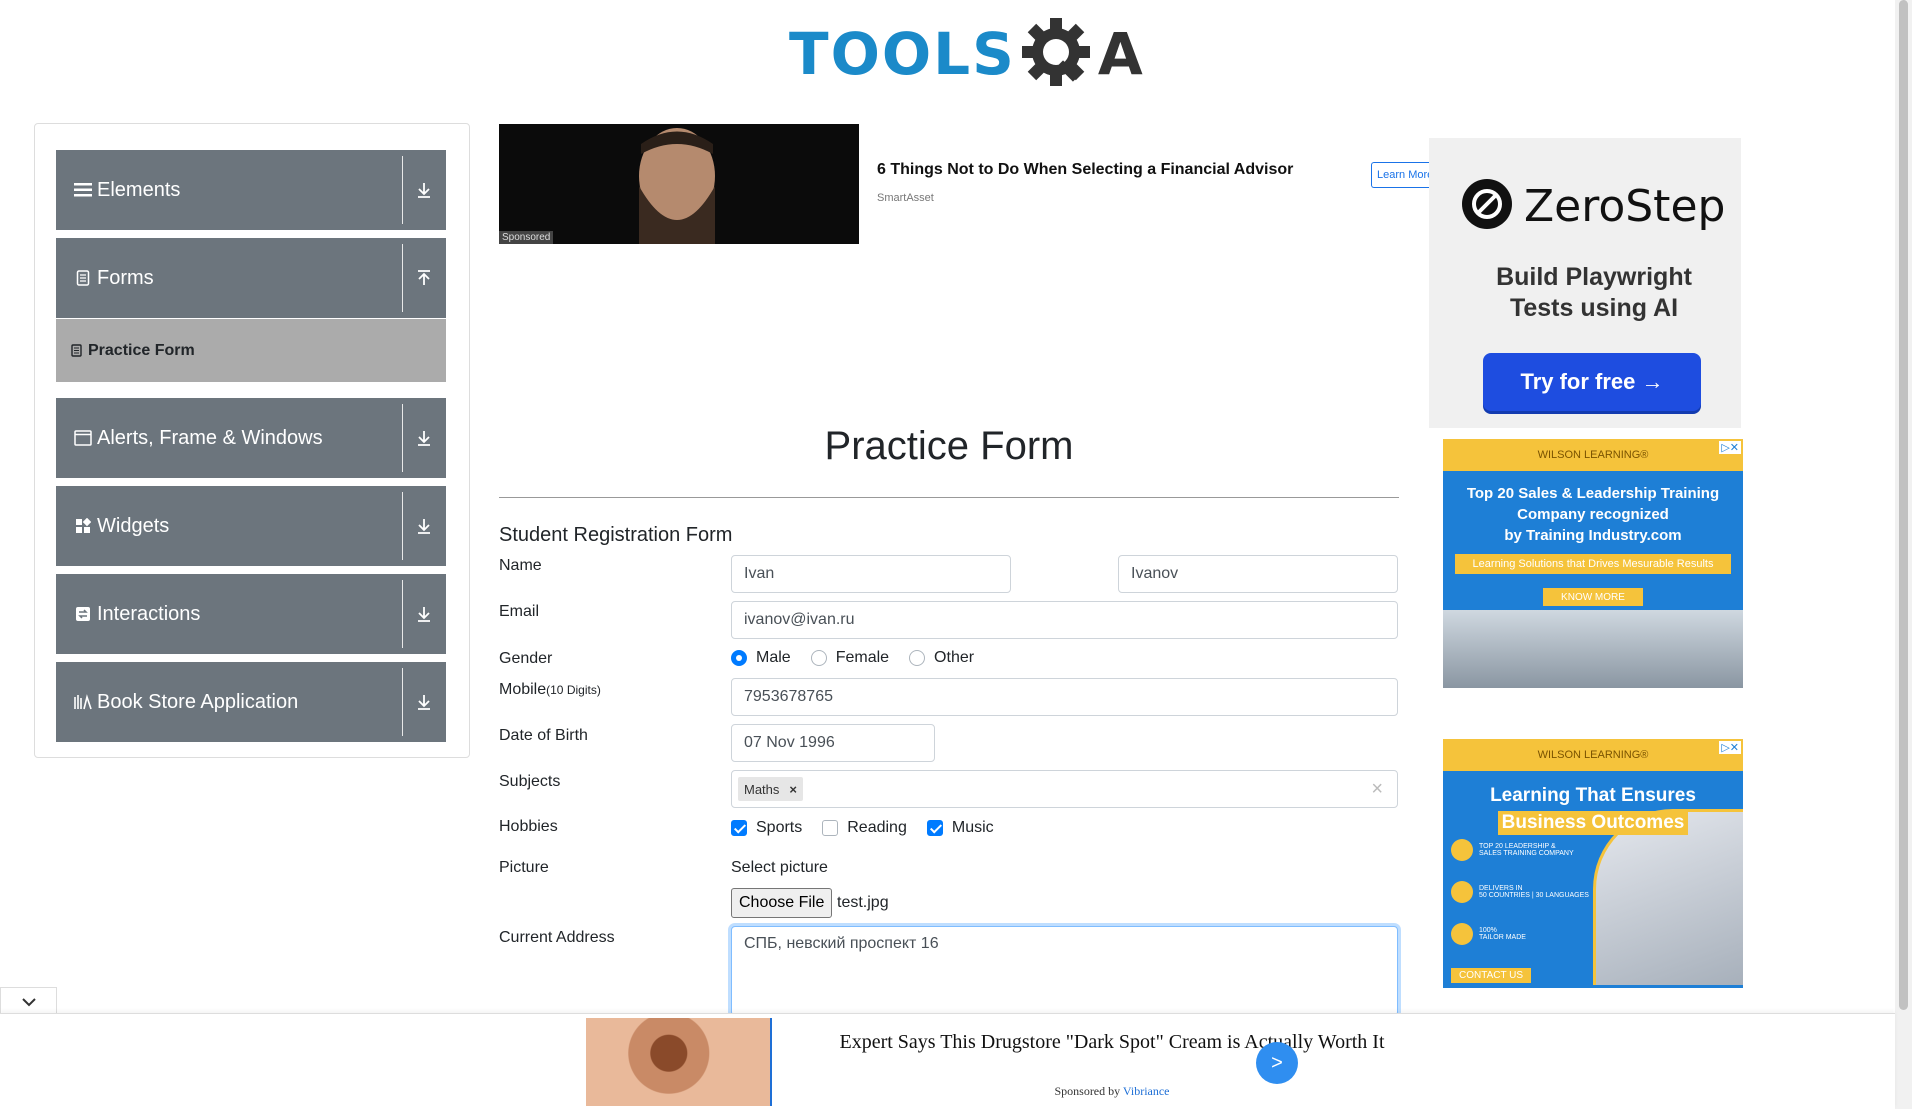 The image size is (1912, 1109). What do you see at coordinates (1064, 620) in the screenshot?
I see `email-input: ivanov@ivan.ru` at bounding box center [1064, 620].